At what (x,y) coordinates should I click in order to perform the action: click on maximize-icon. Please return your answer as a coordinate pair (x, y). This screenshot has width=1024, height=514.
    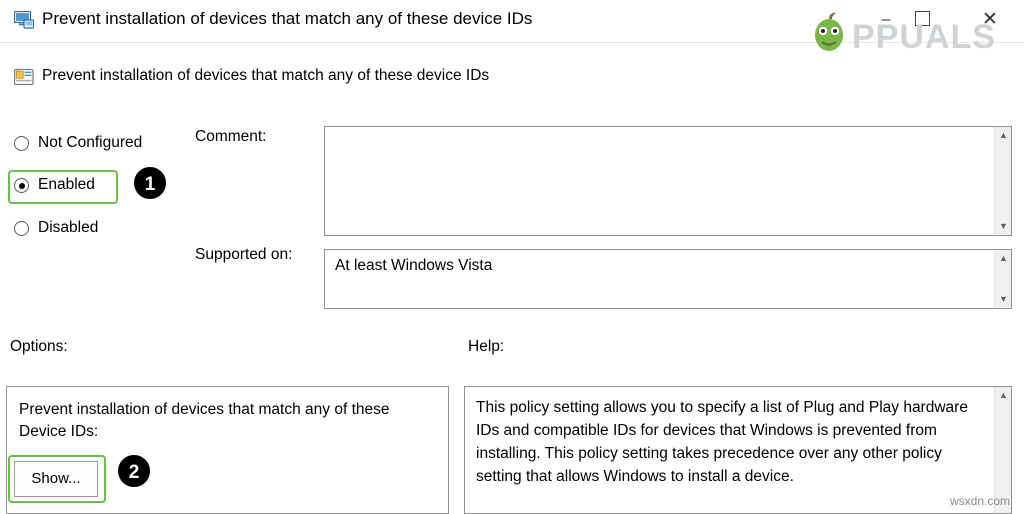
    Looking at the image, I should click on (922, 19).